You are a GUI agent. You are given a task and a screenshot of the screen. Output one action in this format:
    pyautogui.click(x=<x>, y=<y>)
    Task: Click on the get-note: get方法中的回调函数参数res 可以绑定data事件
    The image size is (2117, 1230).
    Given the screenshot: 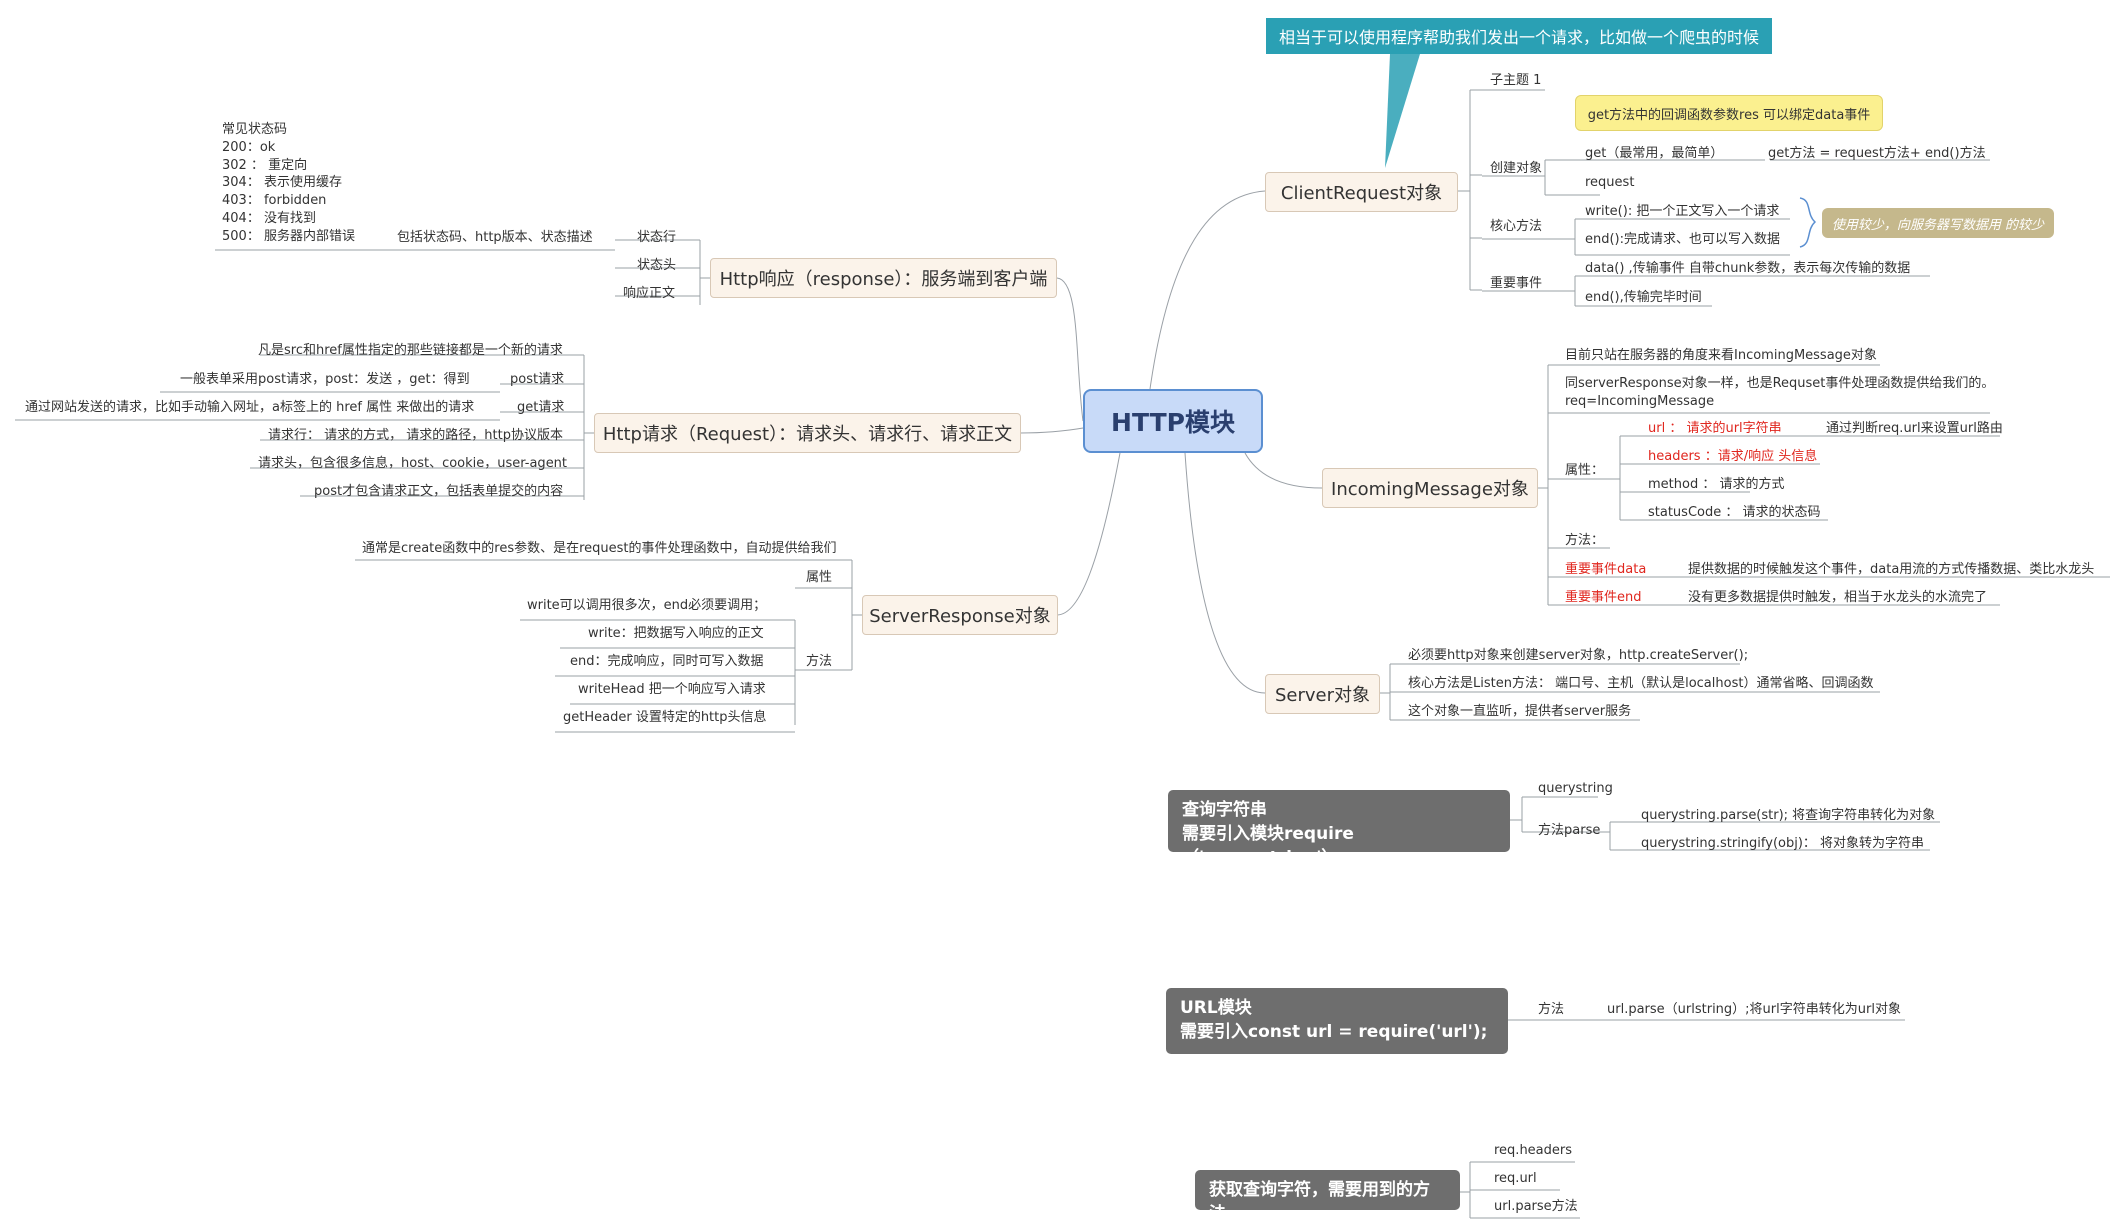 What is the action you would take?
    pyautogui.click(x=1729, y=113)
    